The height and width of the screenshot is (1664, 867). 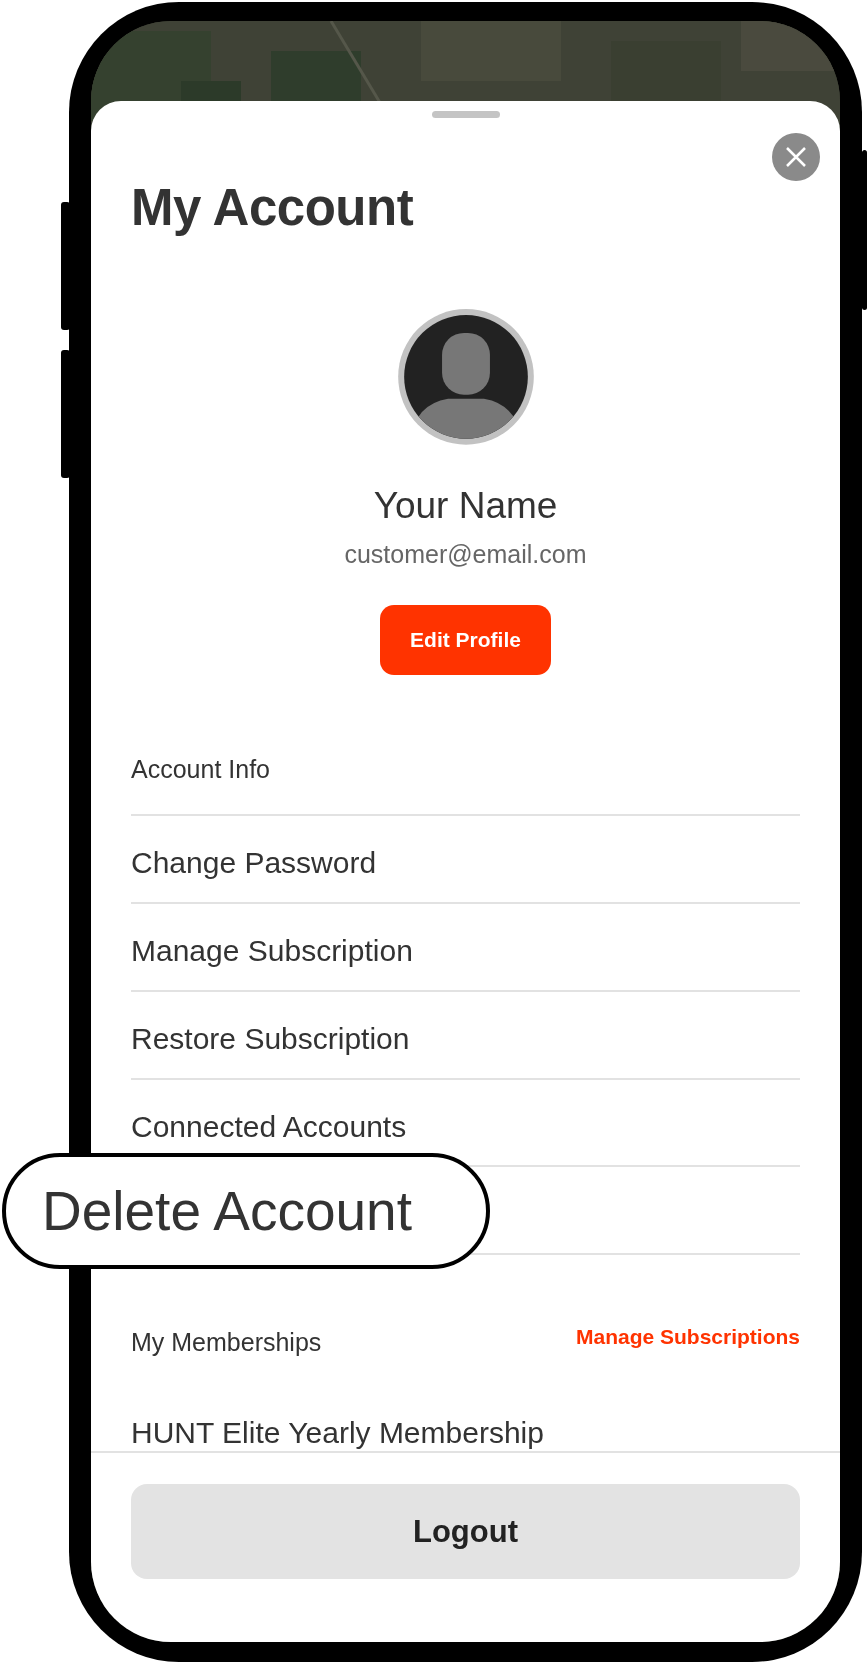 What do you see at coordinates (272, 951) in the screenshot?
I see `menu-item: Manage Subscription` at bounding box center [272, 951].